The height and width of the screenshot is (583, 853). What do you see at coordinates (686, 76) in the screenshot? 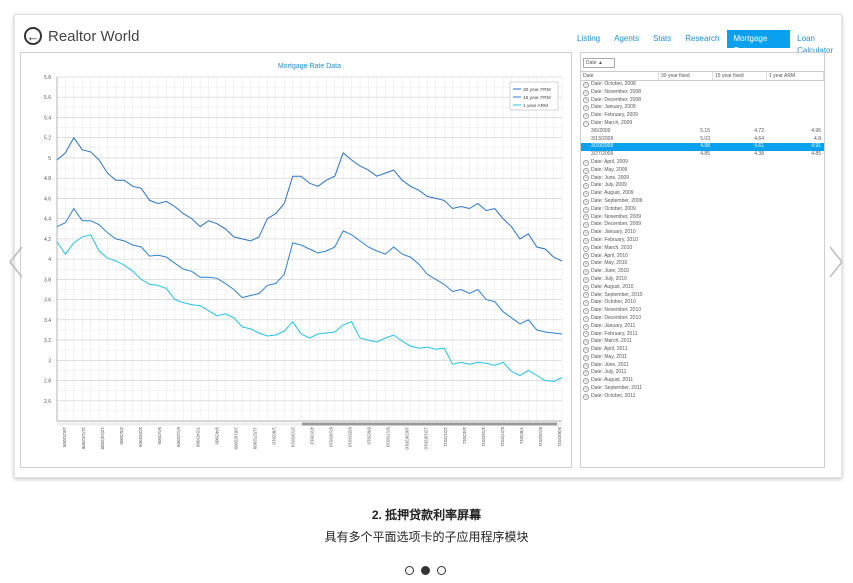
I see `column-header: 30 year fixed` at bounding box center [686, 76].